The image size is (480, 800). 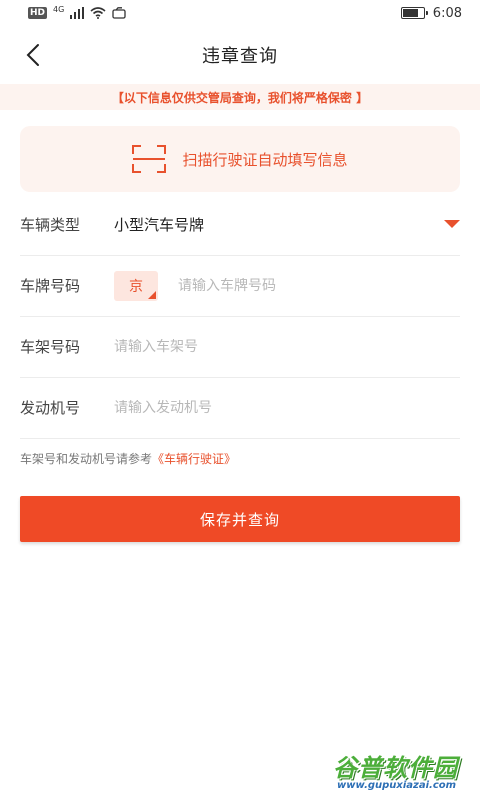 What do you see at coordinates (50, 225) in the screenshot?
I see `vehicle-type-label: 车辆类型` at bounding box center [50, 225].